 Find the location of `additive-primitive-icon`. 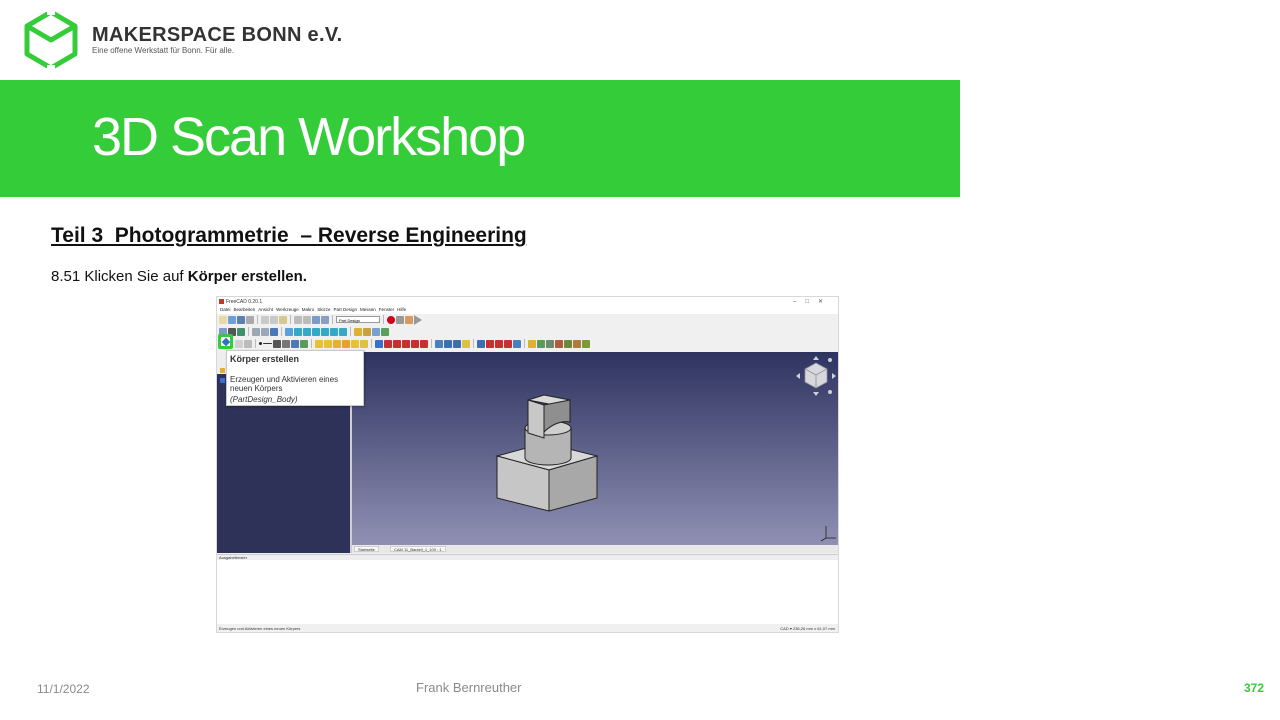

additive-primitive-icon is located at coordinates (364, 343).